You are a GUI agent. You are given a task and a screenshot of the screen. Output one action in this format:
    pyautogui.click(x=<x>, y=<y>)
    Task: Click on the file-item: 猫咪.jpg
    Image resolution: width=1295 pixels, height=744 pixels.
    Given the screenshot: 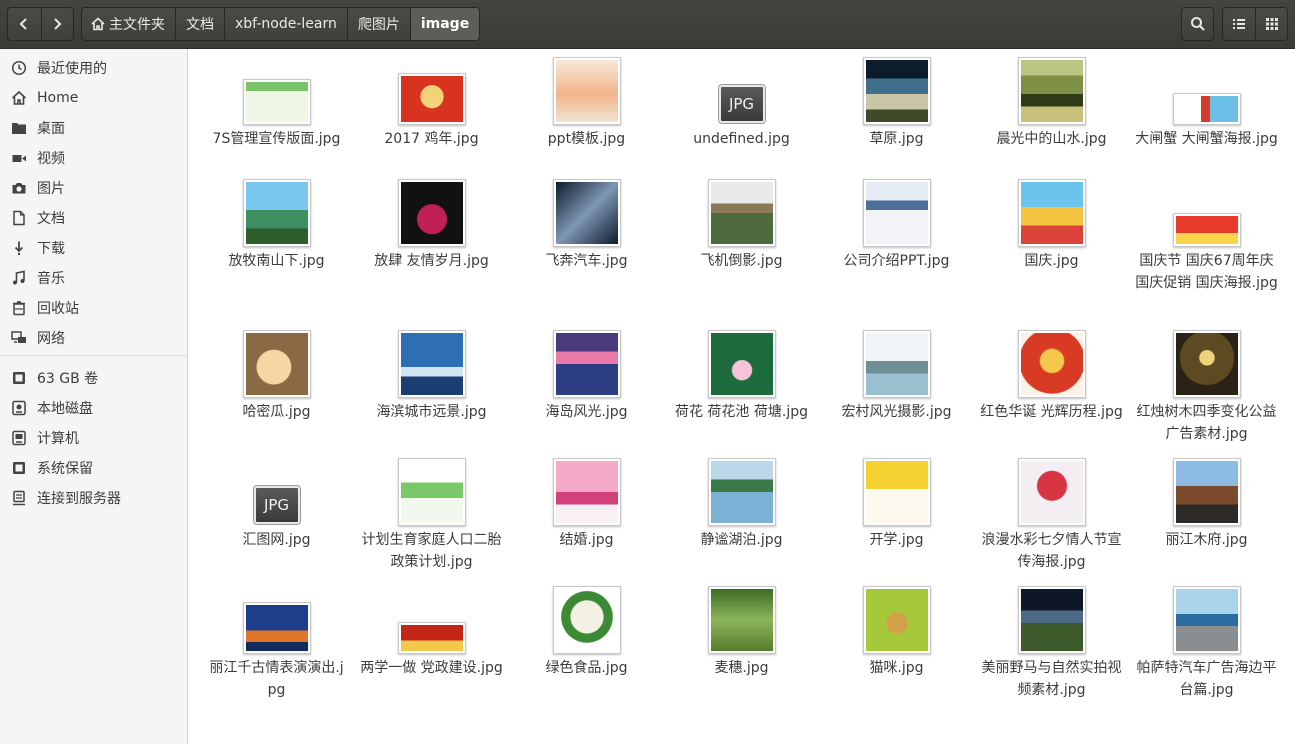 What is the action you would take?
    pyautogui.click(x=896, y=631)
    